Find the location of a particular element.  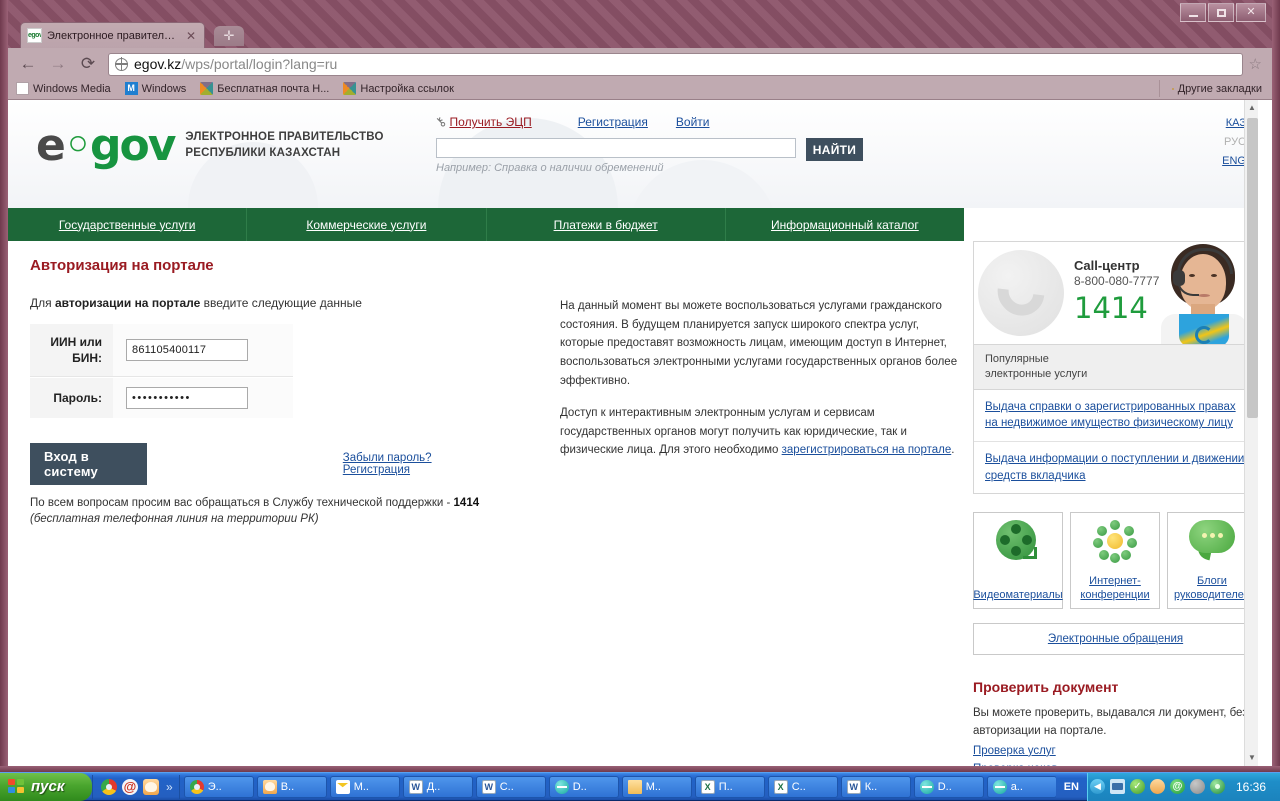

search-button: НАЙТИ is located at coordinates (834, 149).